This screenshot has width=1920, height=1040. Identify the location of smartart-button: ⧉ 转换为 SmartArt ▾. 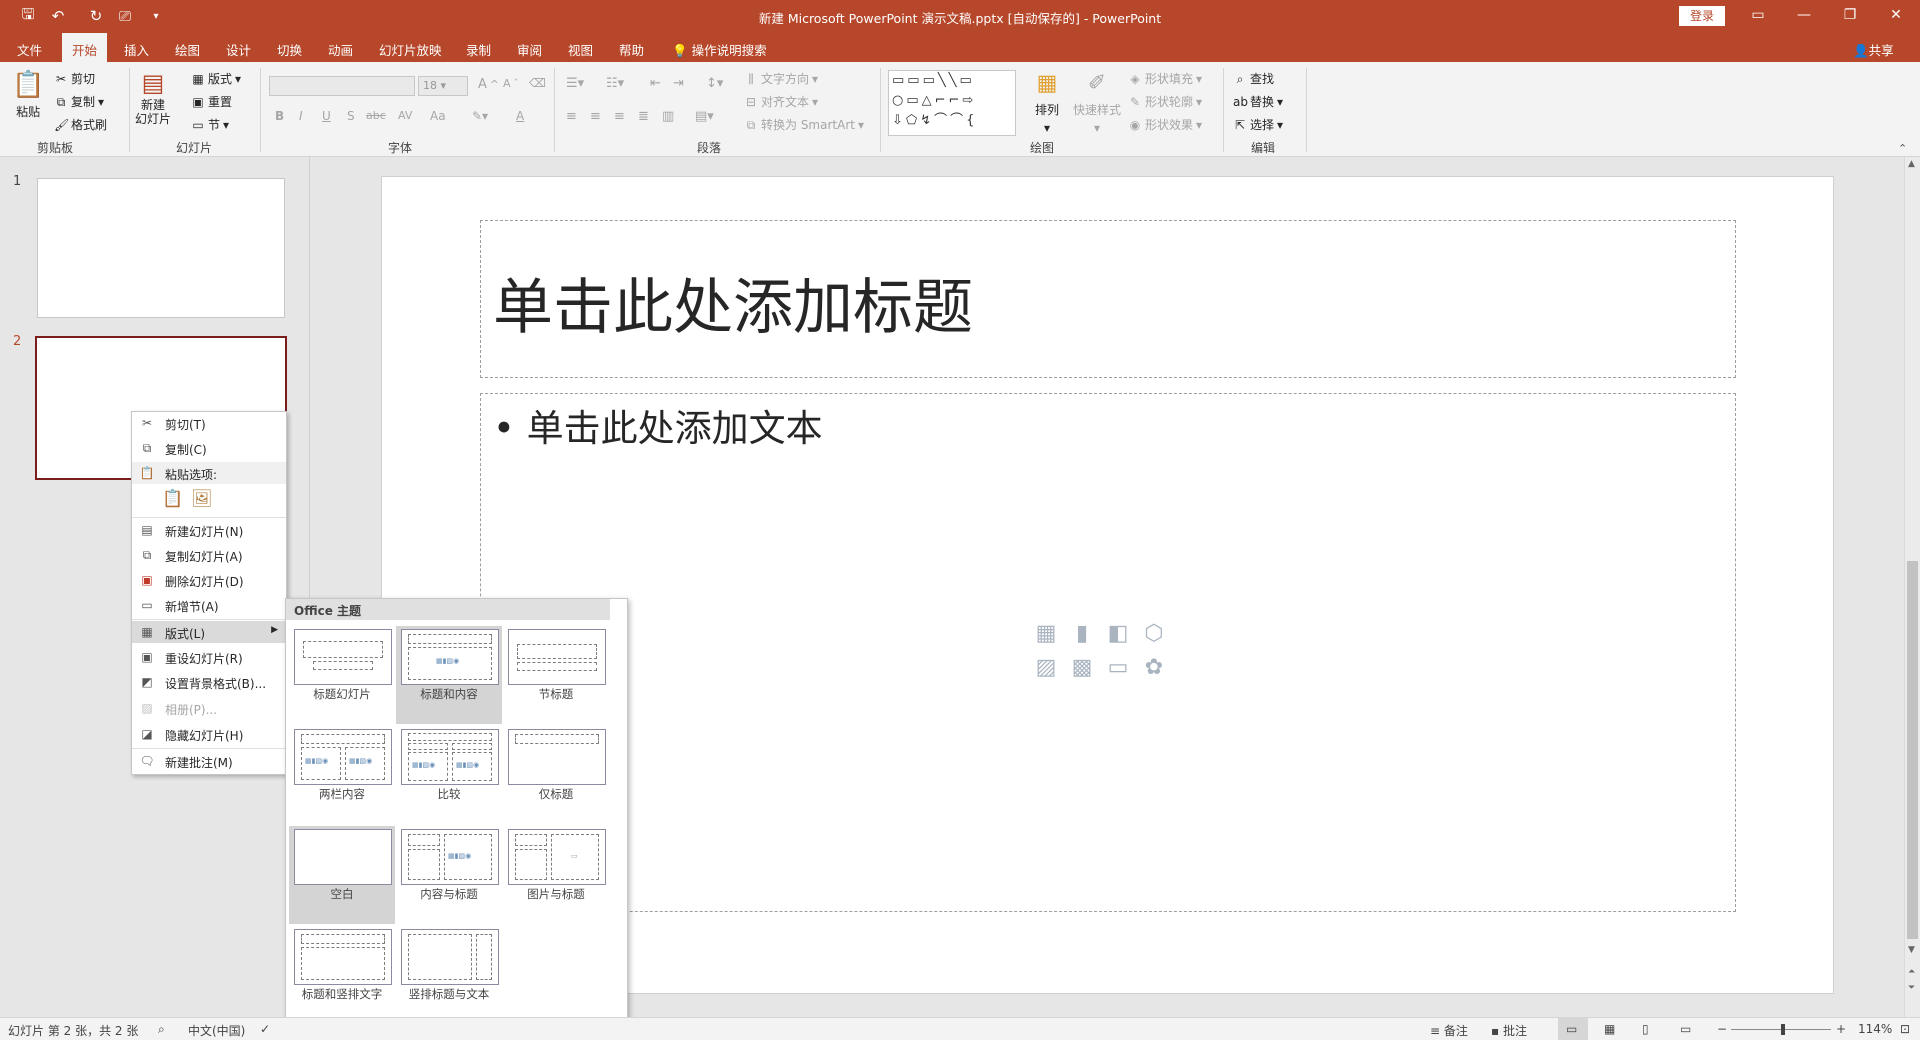
(804, 124).